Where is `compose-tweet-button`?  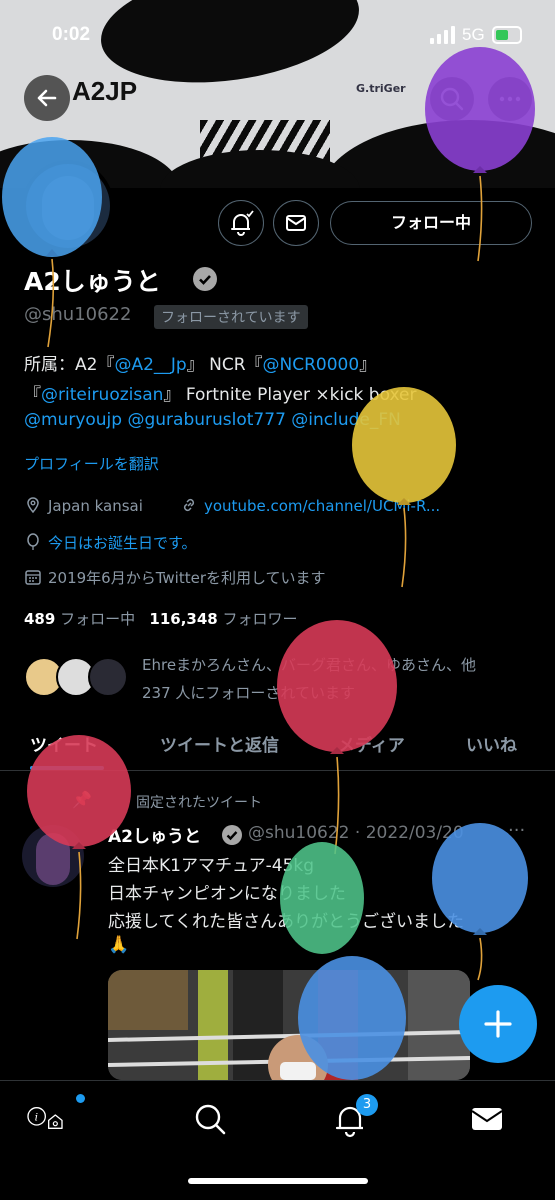
compose-tweet-button is located at coordinates (498, 1024).